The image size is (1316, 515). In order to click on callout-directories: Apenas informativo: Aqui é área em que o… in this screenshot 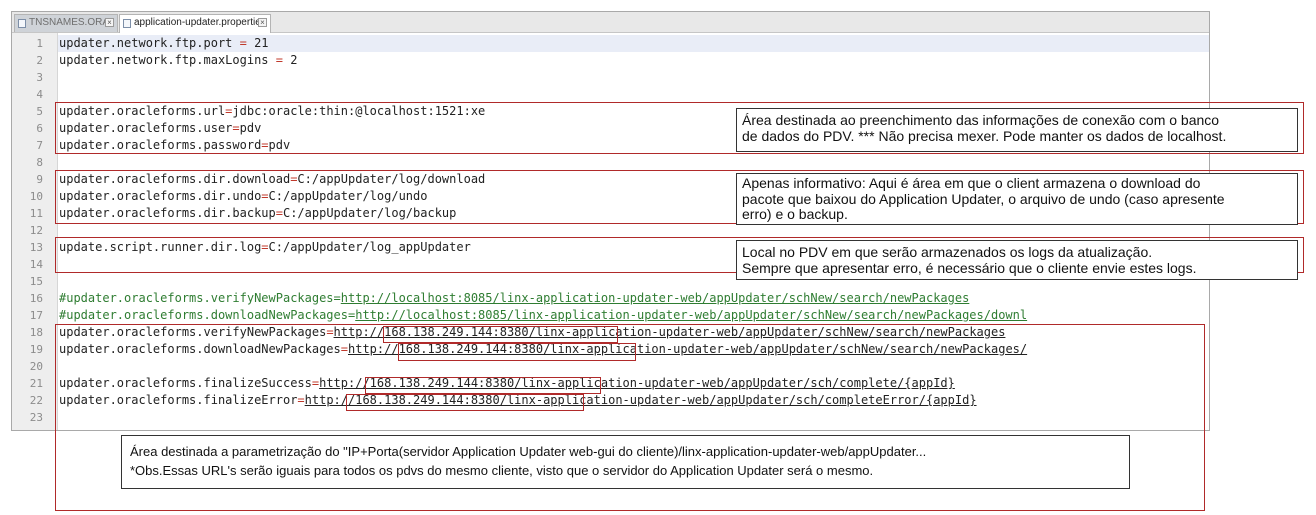, I will do `click(1017, 199)`.